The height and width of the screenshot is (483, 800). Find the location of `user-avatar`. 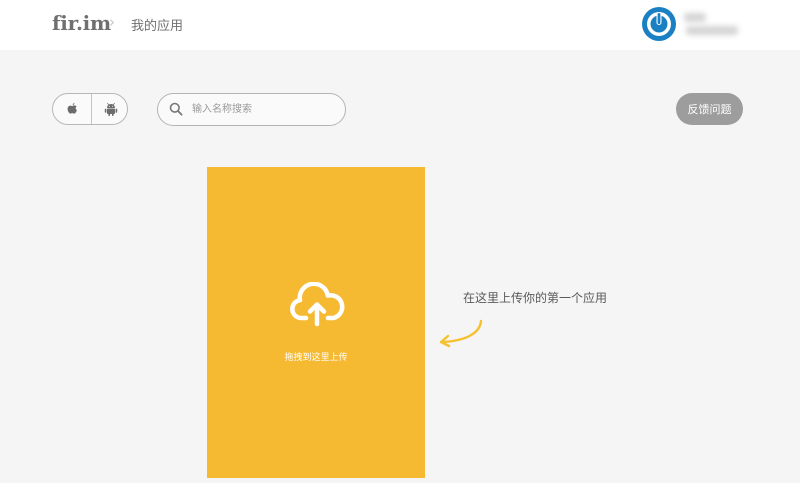

user-avatar is located at coordinates (659, 24).